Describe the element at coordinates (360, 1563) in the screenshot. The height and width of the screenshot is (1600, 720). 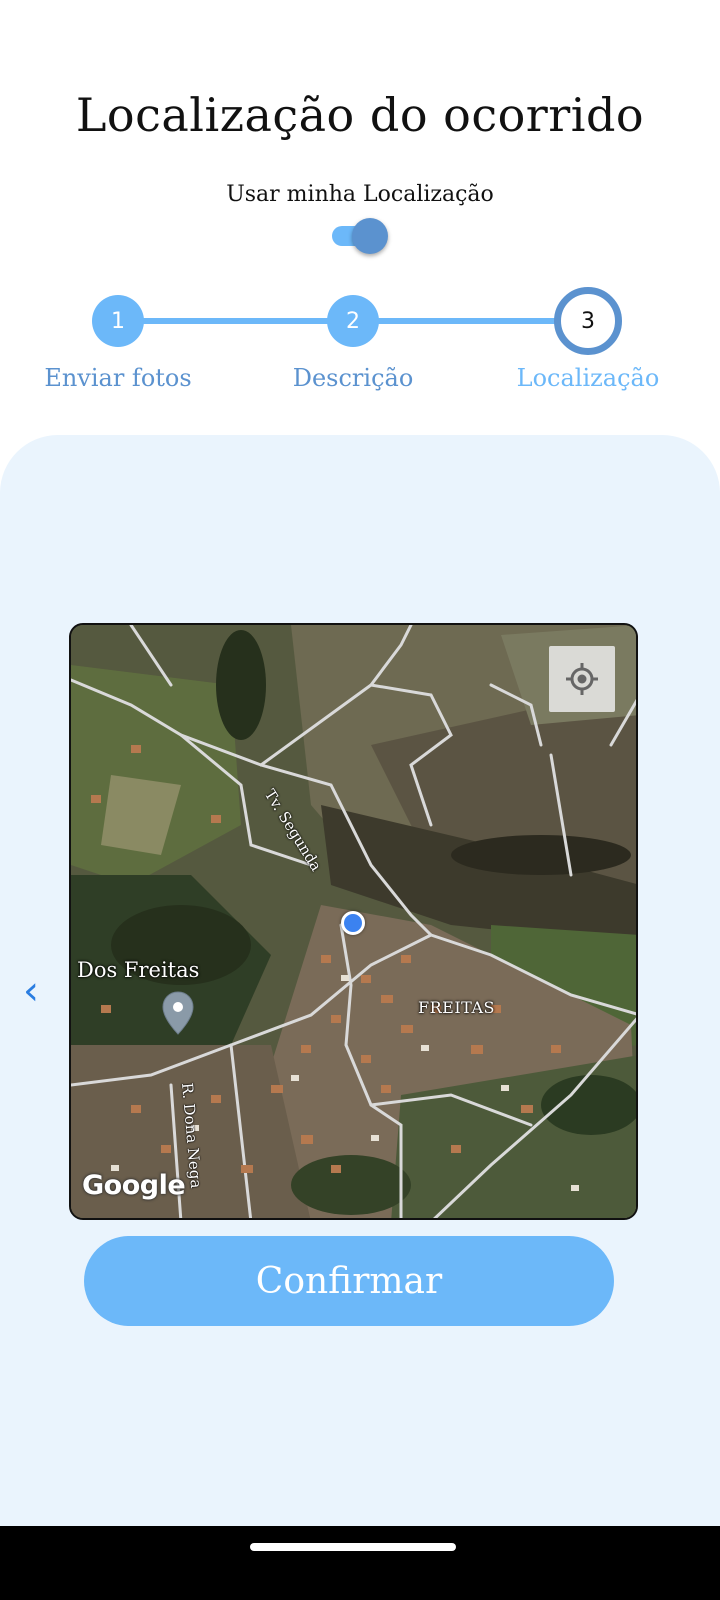
I see `system-nav-bar` at that location.